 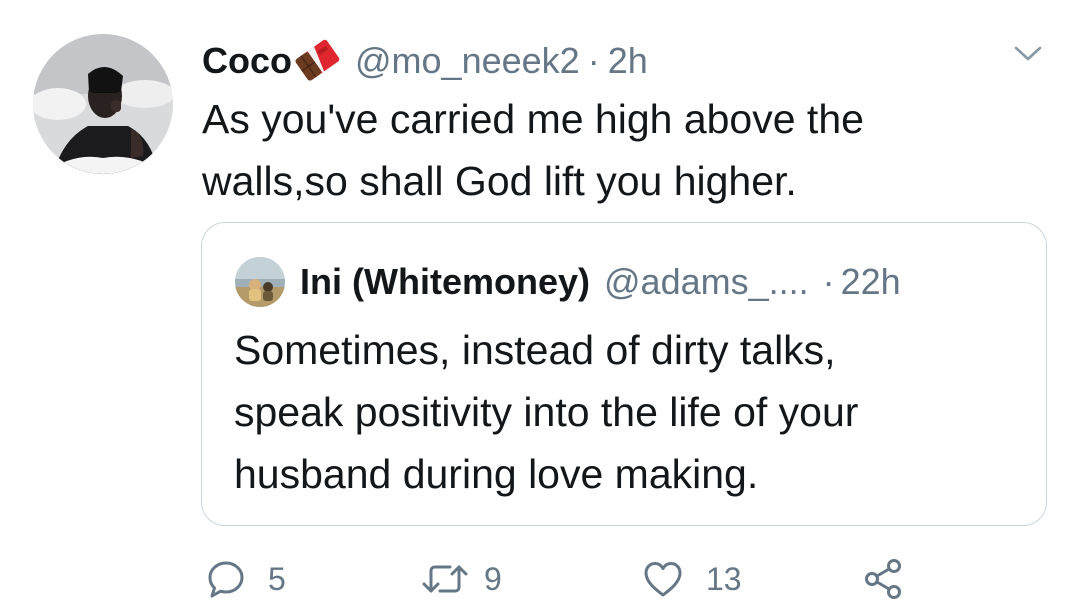 I want to click on heart-icon, so click(x=663, y=579).